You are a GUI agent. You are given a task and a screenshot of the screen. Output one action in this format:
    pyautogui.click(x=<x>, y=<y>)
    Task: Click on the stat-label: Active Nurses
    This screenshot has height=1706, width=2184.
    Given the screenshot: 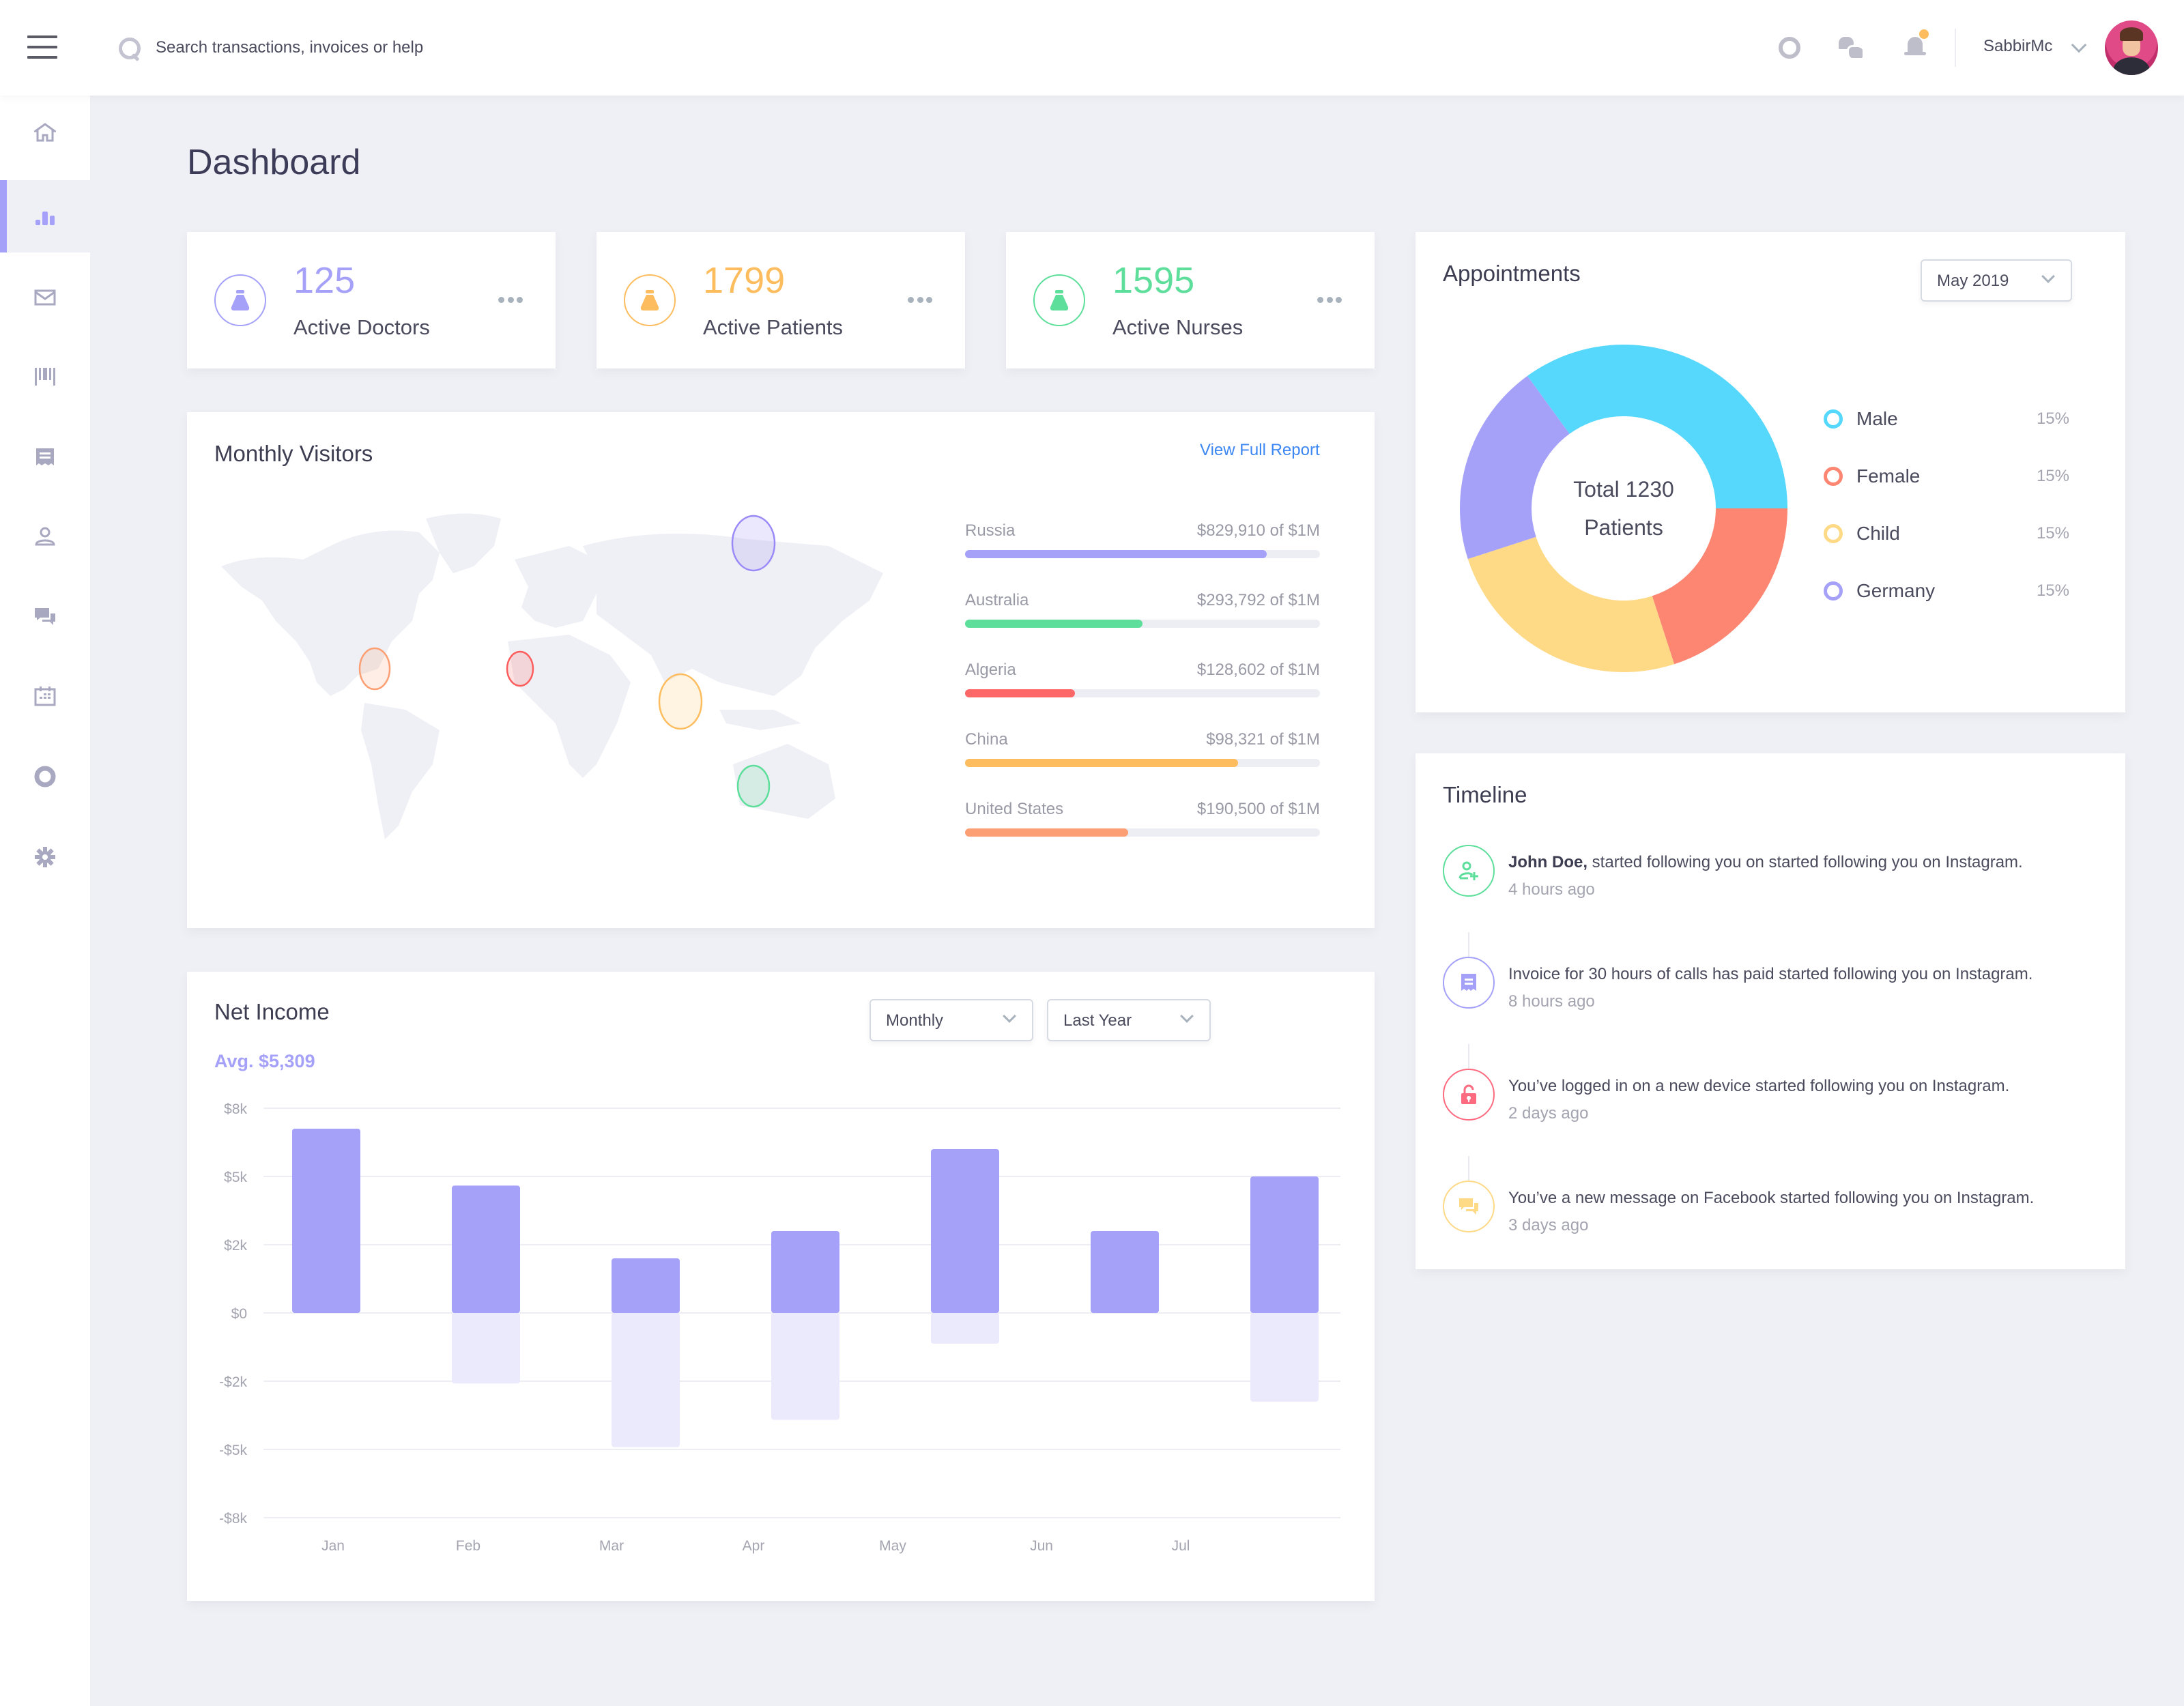 What is the action you would take?
    pyautogui.click(x=1178, y=327)
    